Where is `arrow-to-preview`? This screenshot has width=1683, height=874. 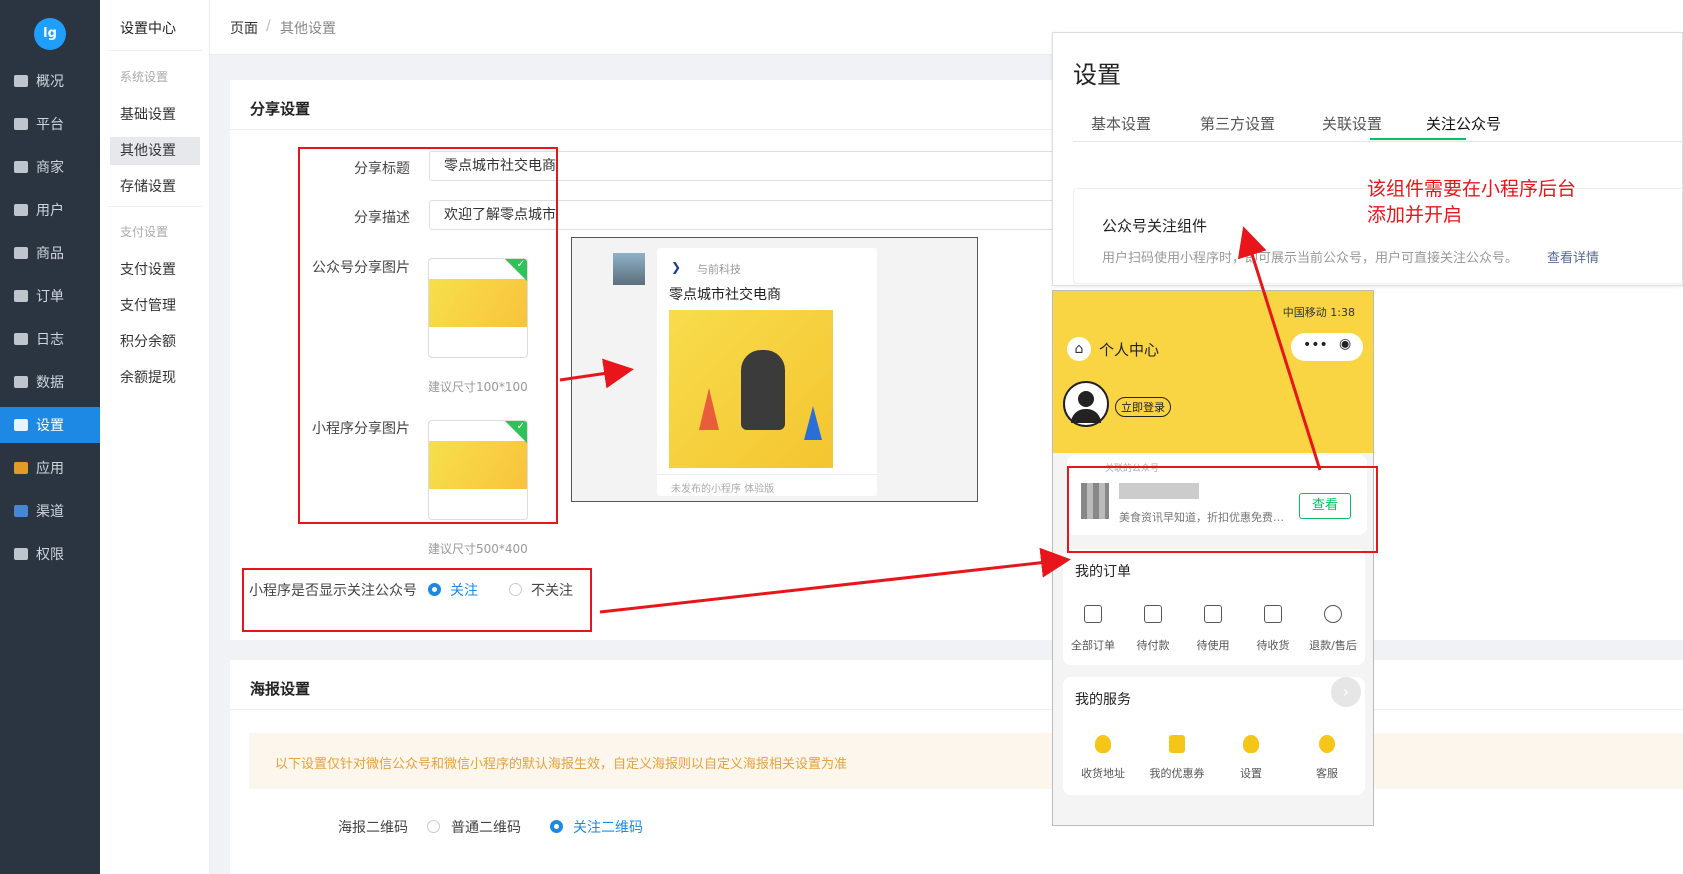 arrow-to-preview is located at coordinates (596, 373).